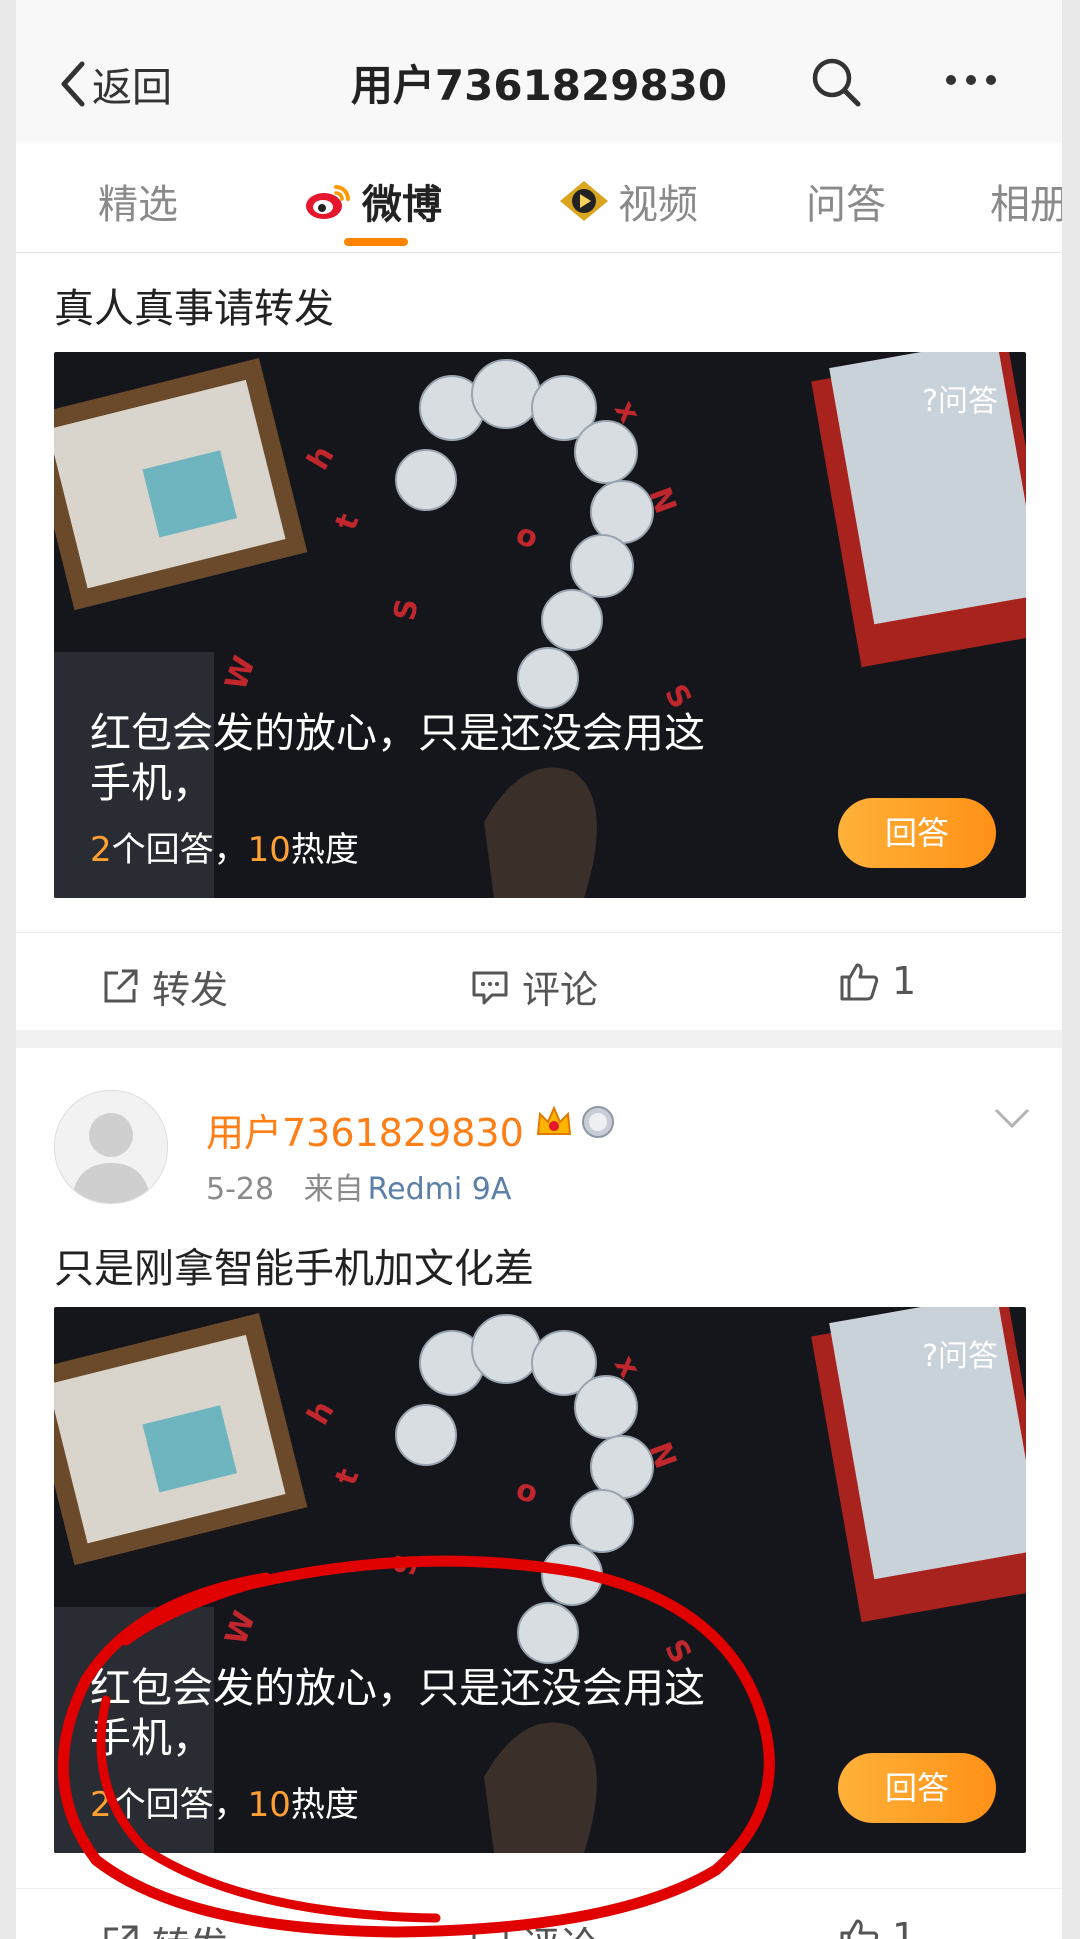 This screenshot has height=1939, width=1080. I want to click on post-divider, so click(539, 1039).